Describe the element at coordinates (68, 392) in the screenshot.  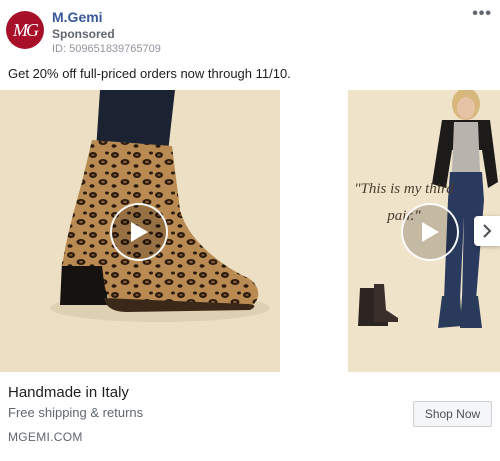
I see `ad-headline: Handmade in Italy` at that location.